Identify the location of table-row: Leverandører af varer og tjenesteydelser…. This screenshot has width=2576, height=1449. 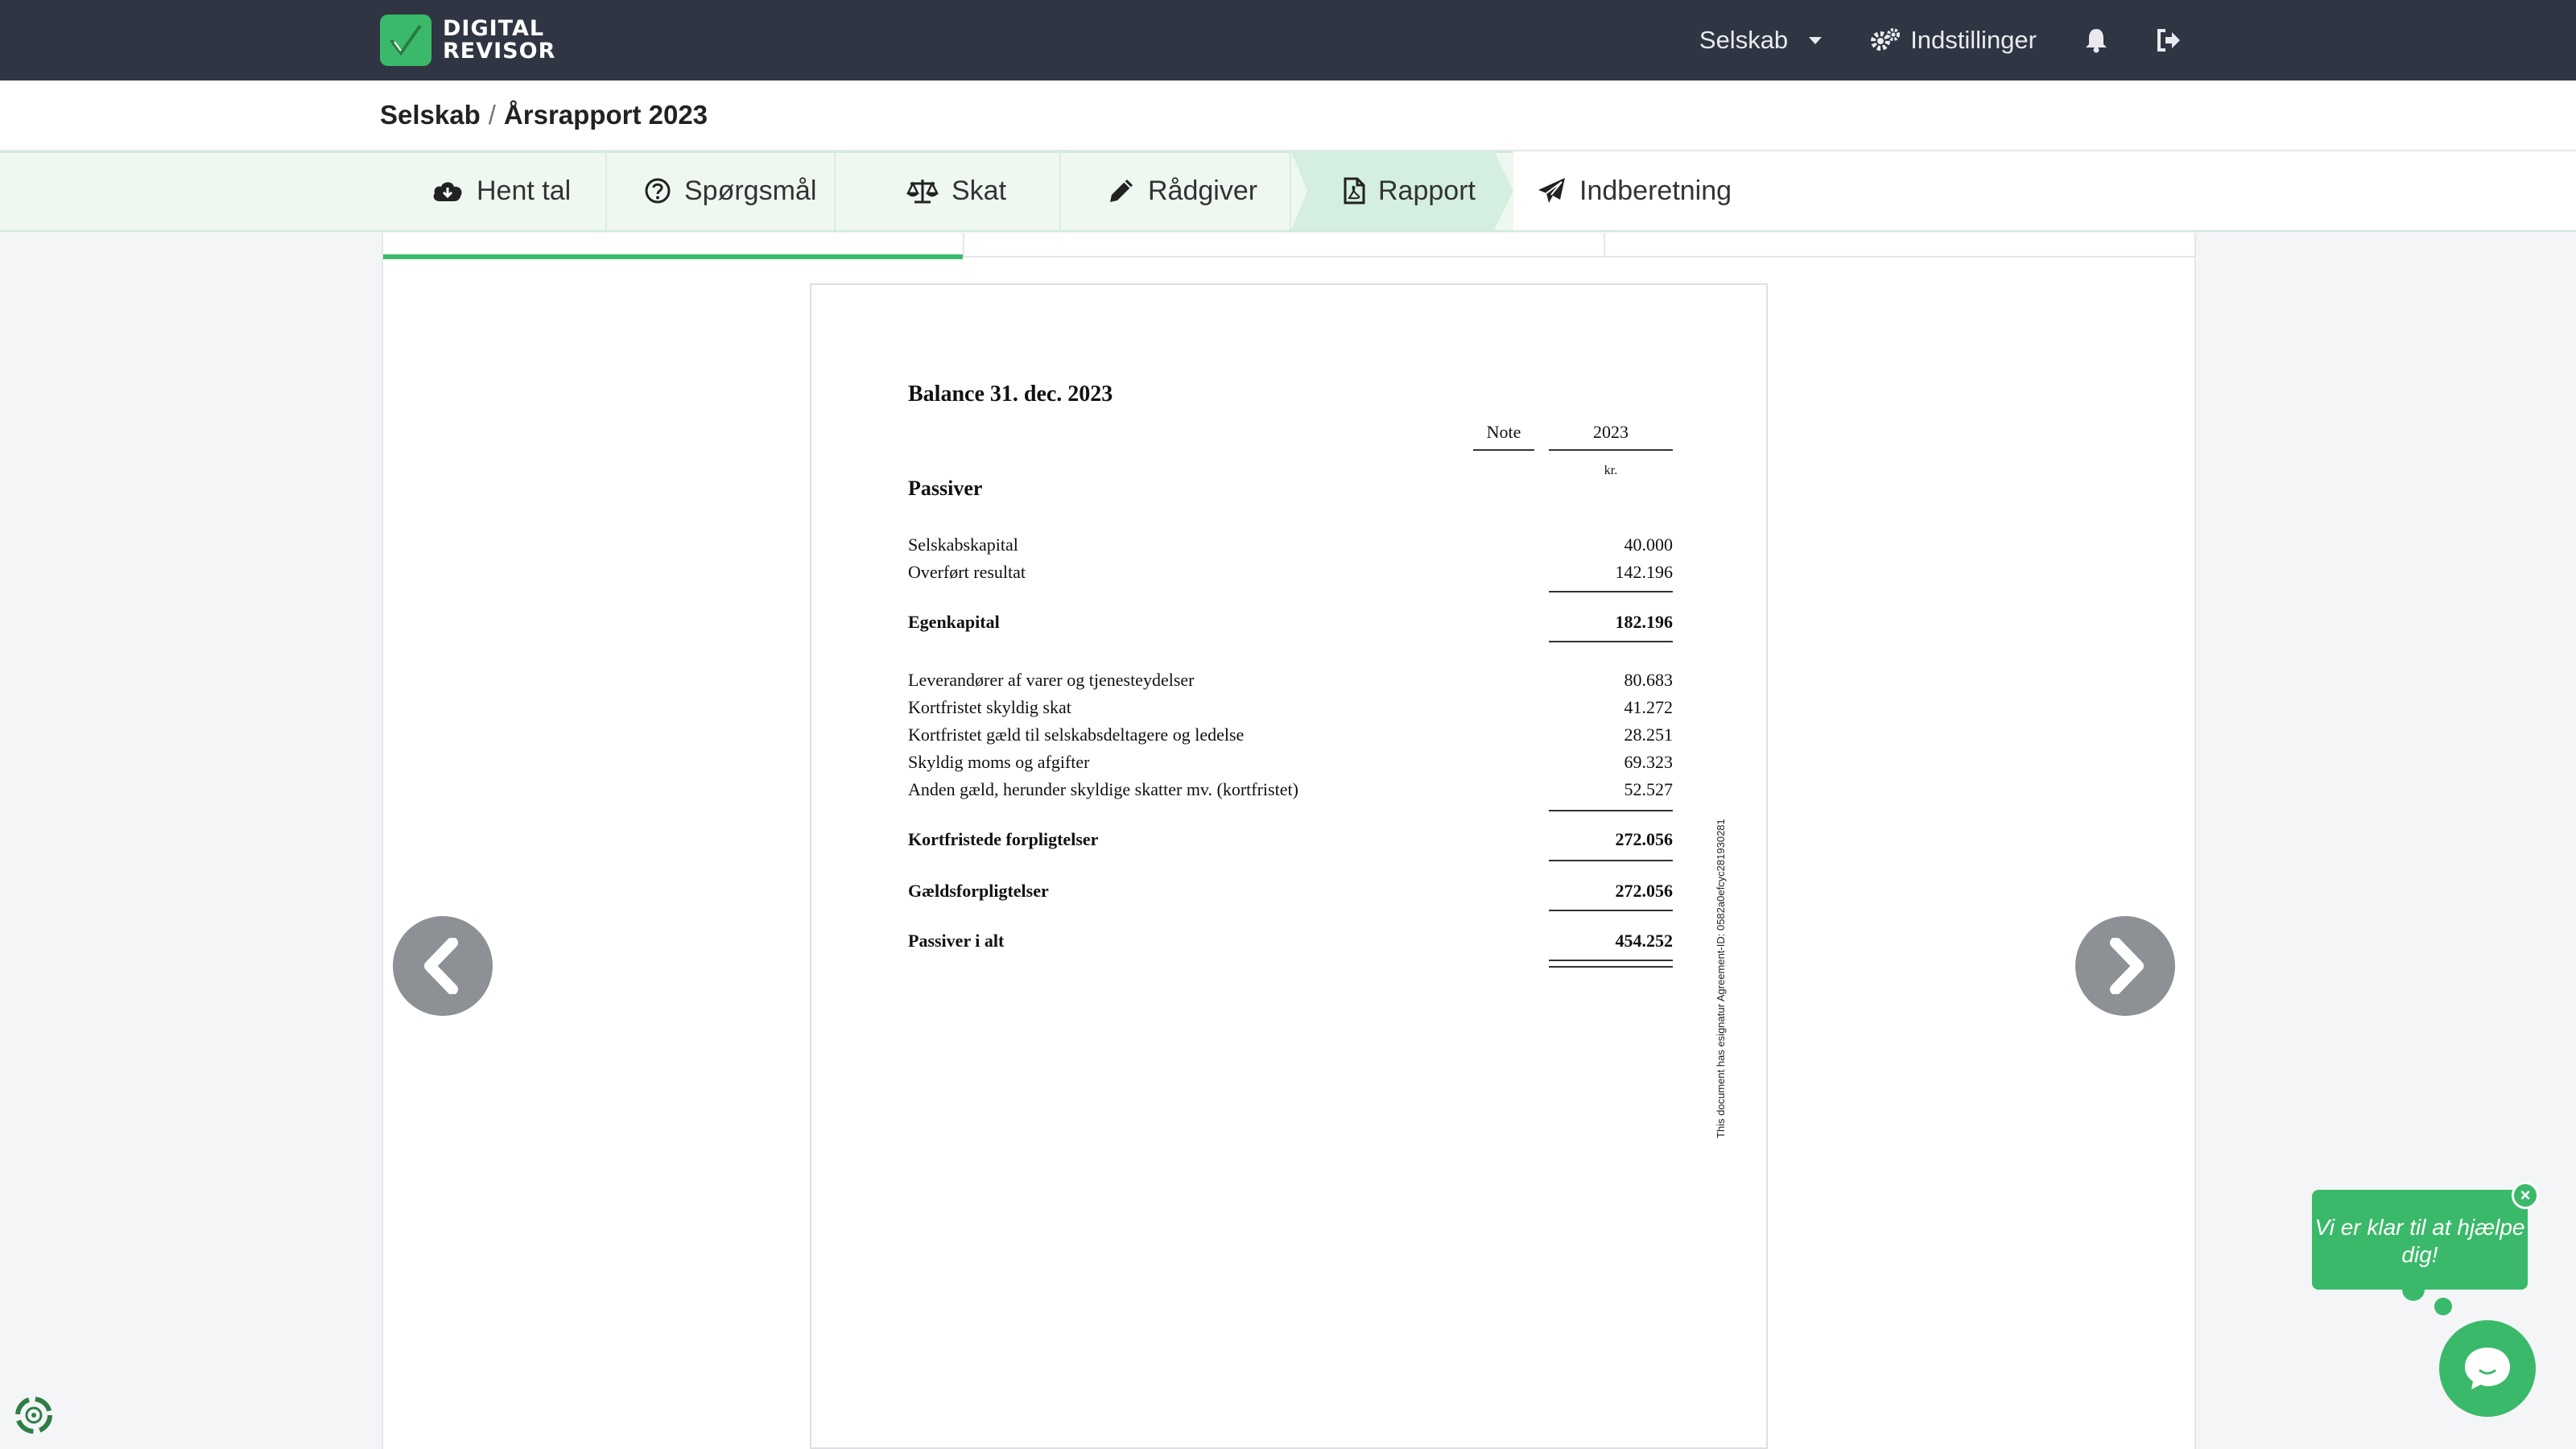
(1290, 683).